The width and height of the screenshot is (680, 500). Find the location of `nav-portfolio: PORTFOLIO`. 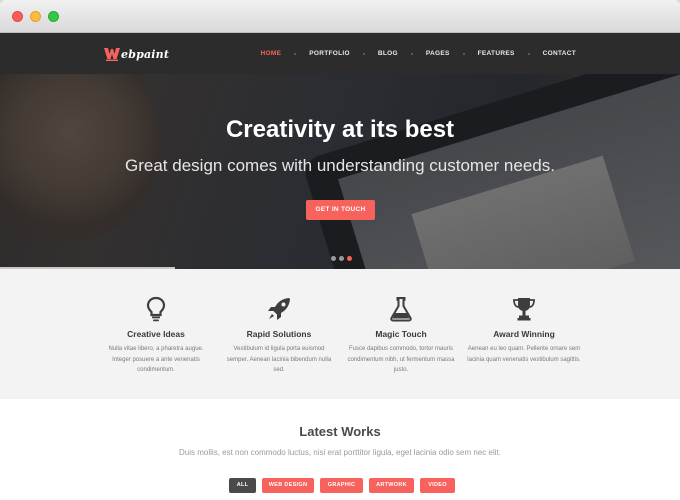

nav-portfolio: PORTFOLIO is located at coordinates (329, 53).